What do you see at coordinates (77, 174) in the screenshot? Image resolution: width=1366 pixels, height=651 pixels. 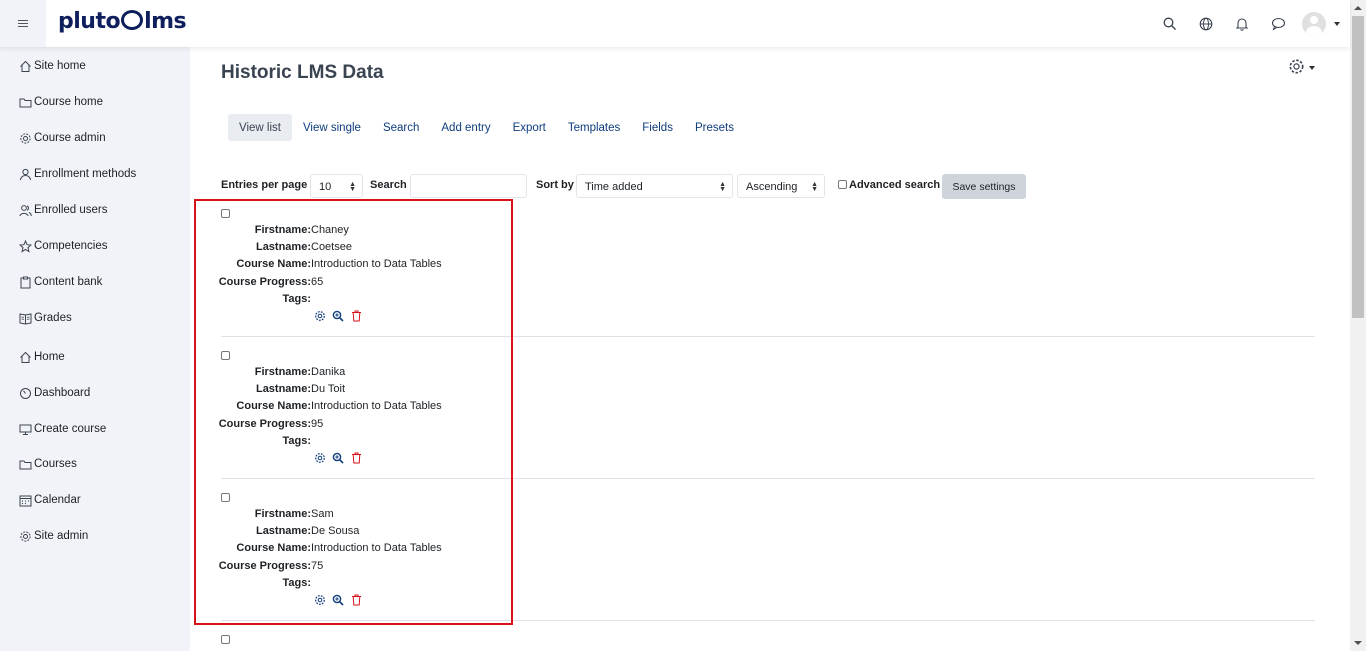 I see `sidebar-item-enrollment-methods: Enrollment methods` at bounding box center [77, 174].